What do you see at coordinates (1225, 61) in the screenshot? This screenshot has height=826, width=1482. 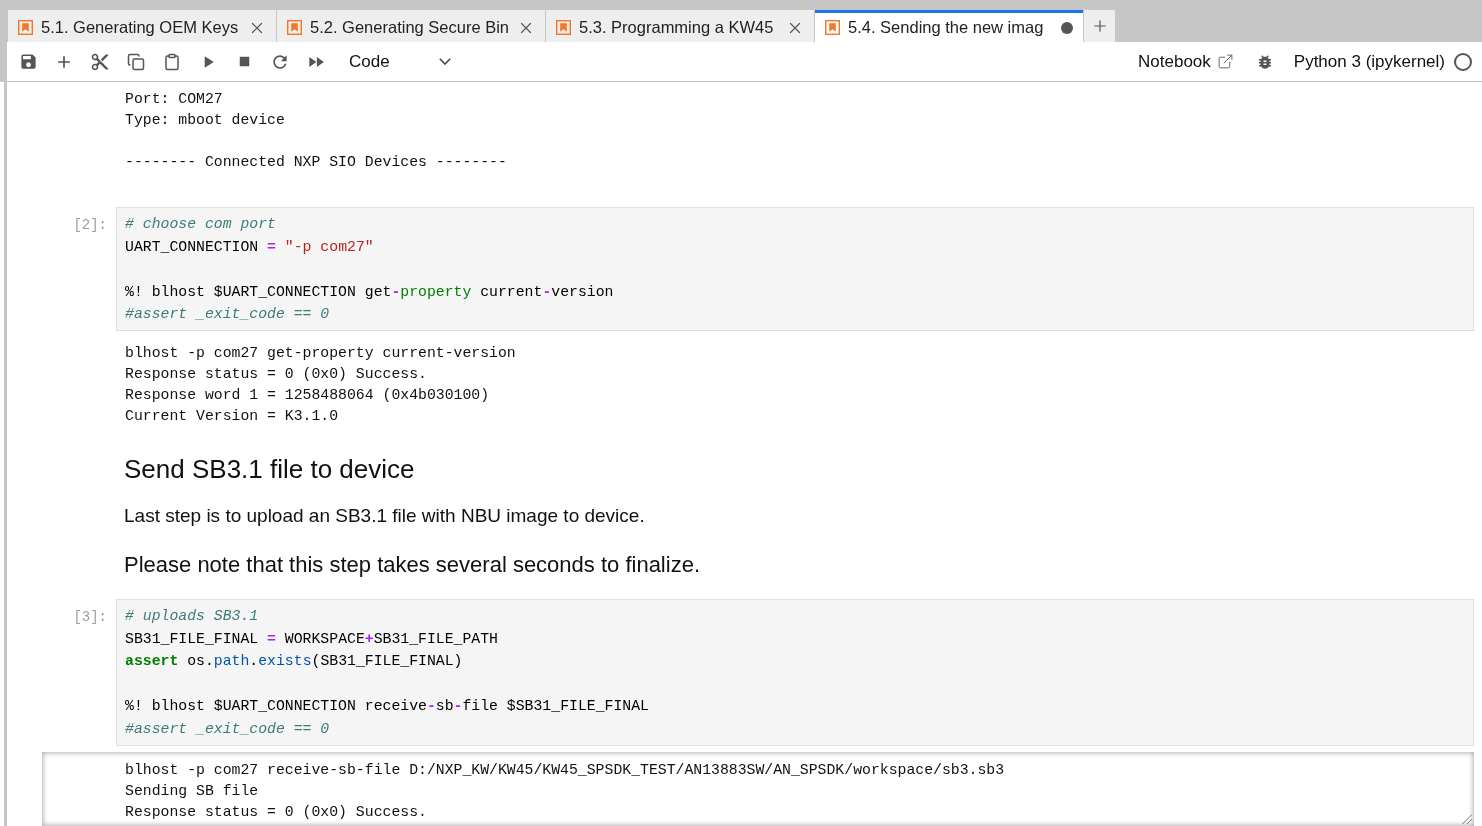 I see `external-link-icon` at bounding box center [1225, 61].